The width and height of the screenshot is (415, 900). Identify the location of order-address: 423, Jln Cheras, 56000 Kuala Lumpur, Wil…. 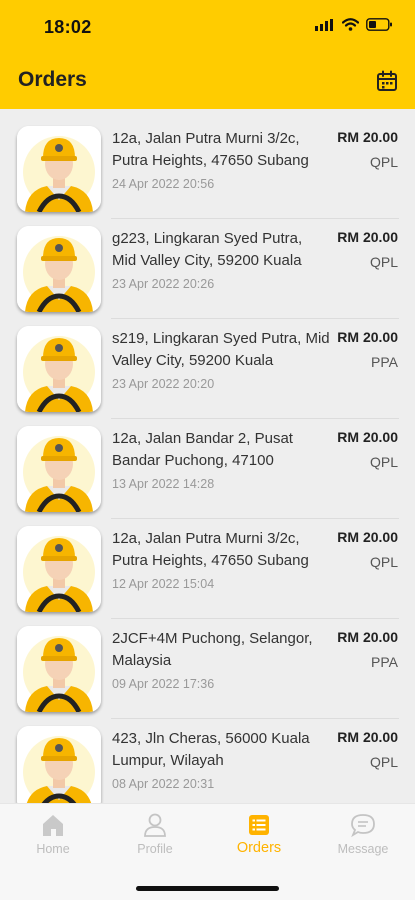
(211, 749).